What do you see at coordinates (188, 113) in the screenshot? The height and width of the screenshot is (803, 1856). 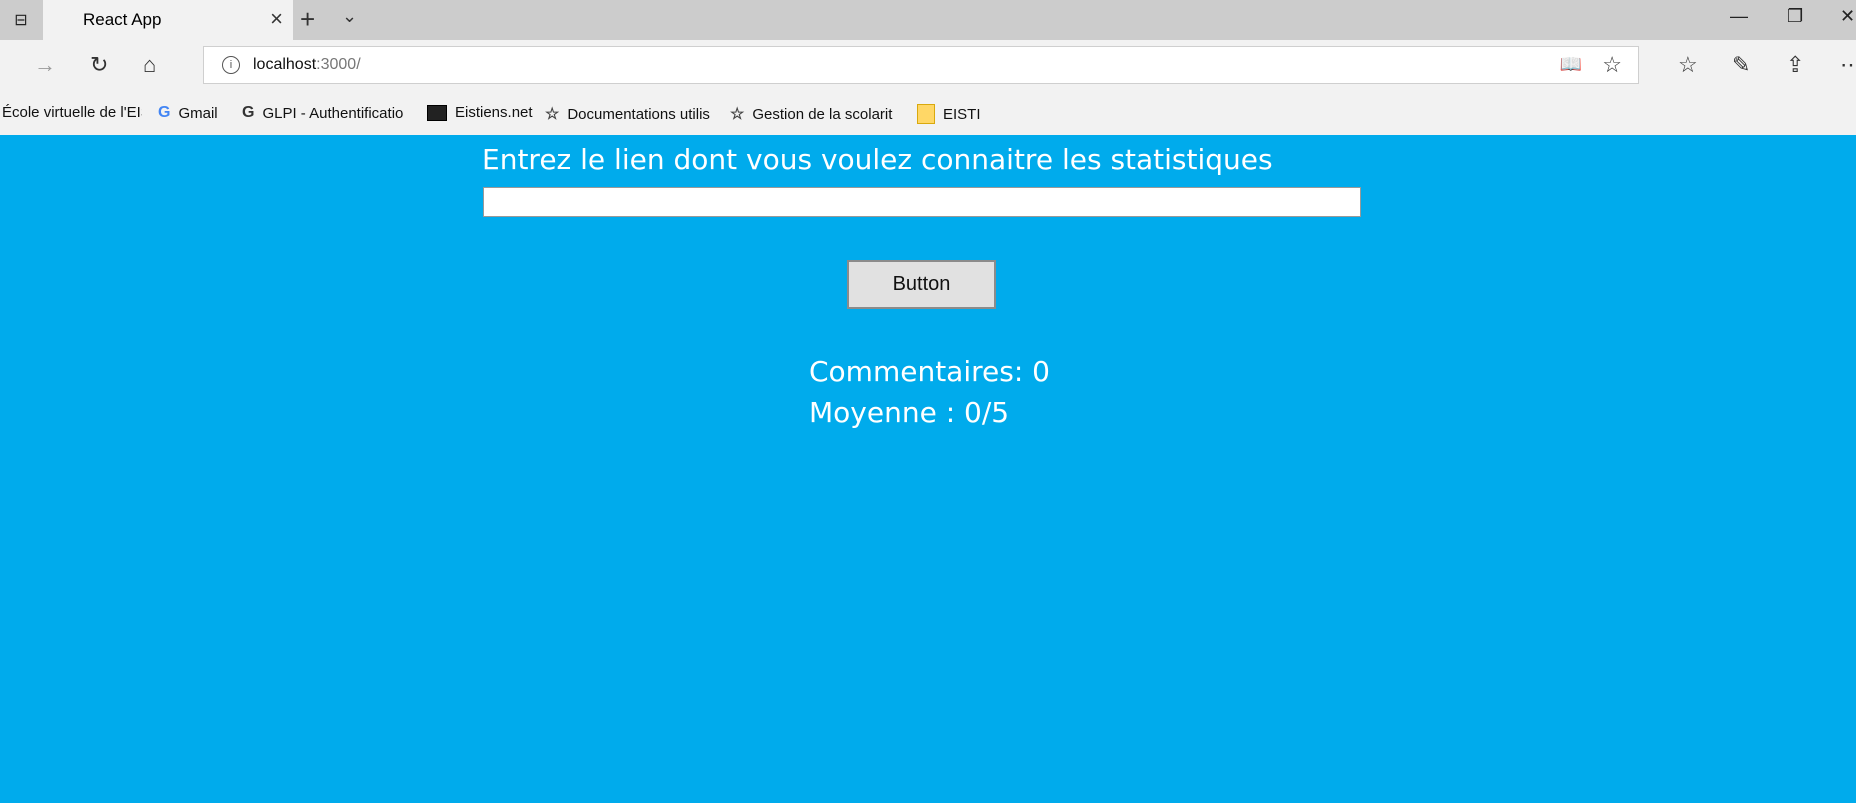 I see `bookmark-gmail: G Gmail` at bounding box center [188, 113].